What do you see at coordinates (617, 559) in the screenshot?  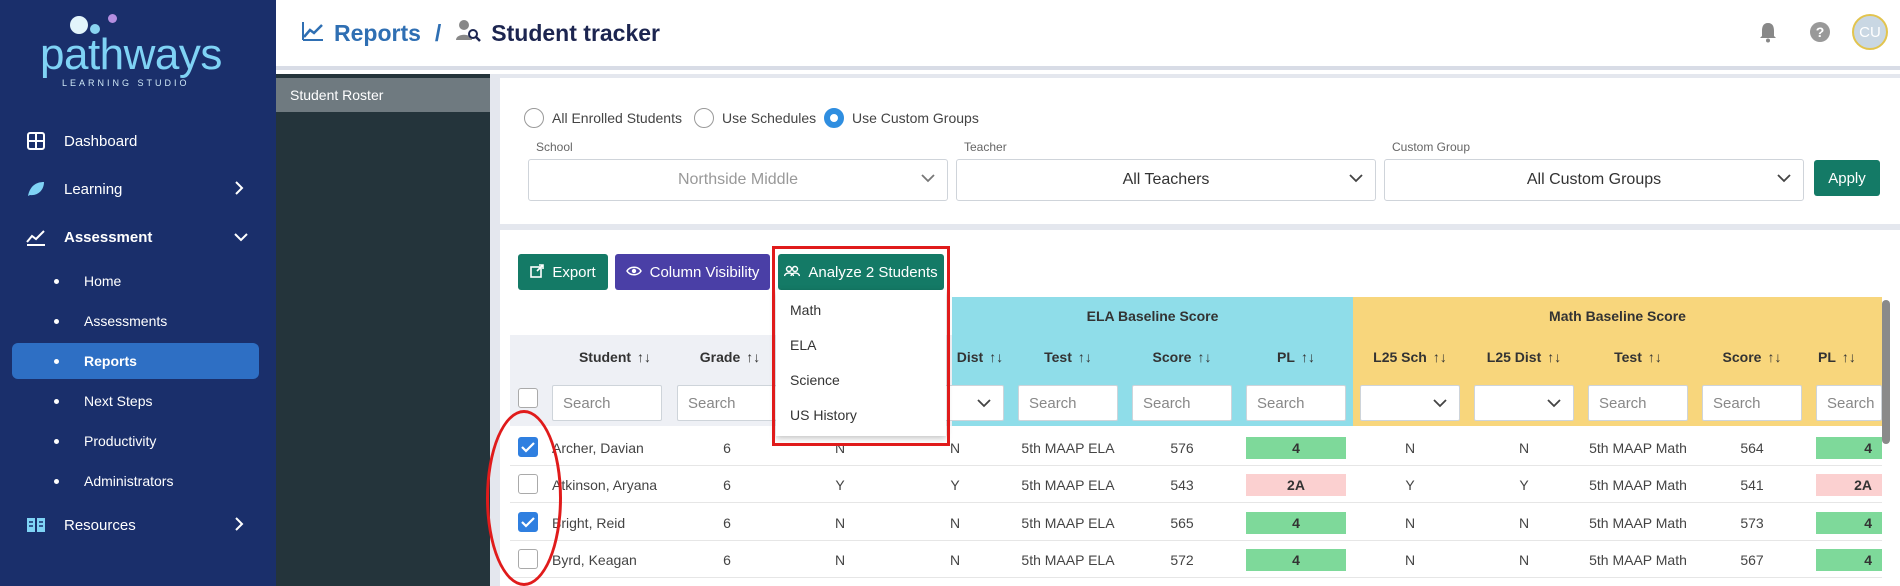 I see `cell-student: Byrd, Keagan` at bounding box center [617, 559].